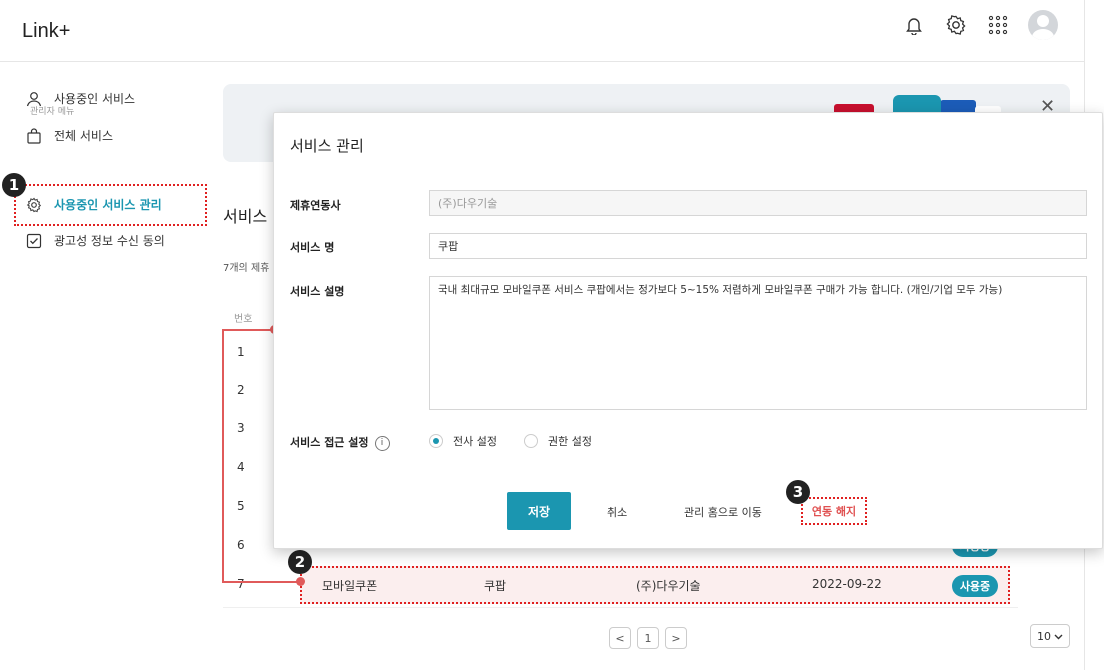 The width and height of the screenshot is (1104, 670). Describe the element at coordinates (300, 581) in the screenshot. I see `annotation-dot` at that location.